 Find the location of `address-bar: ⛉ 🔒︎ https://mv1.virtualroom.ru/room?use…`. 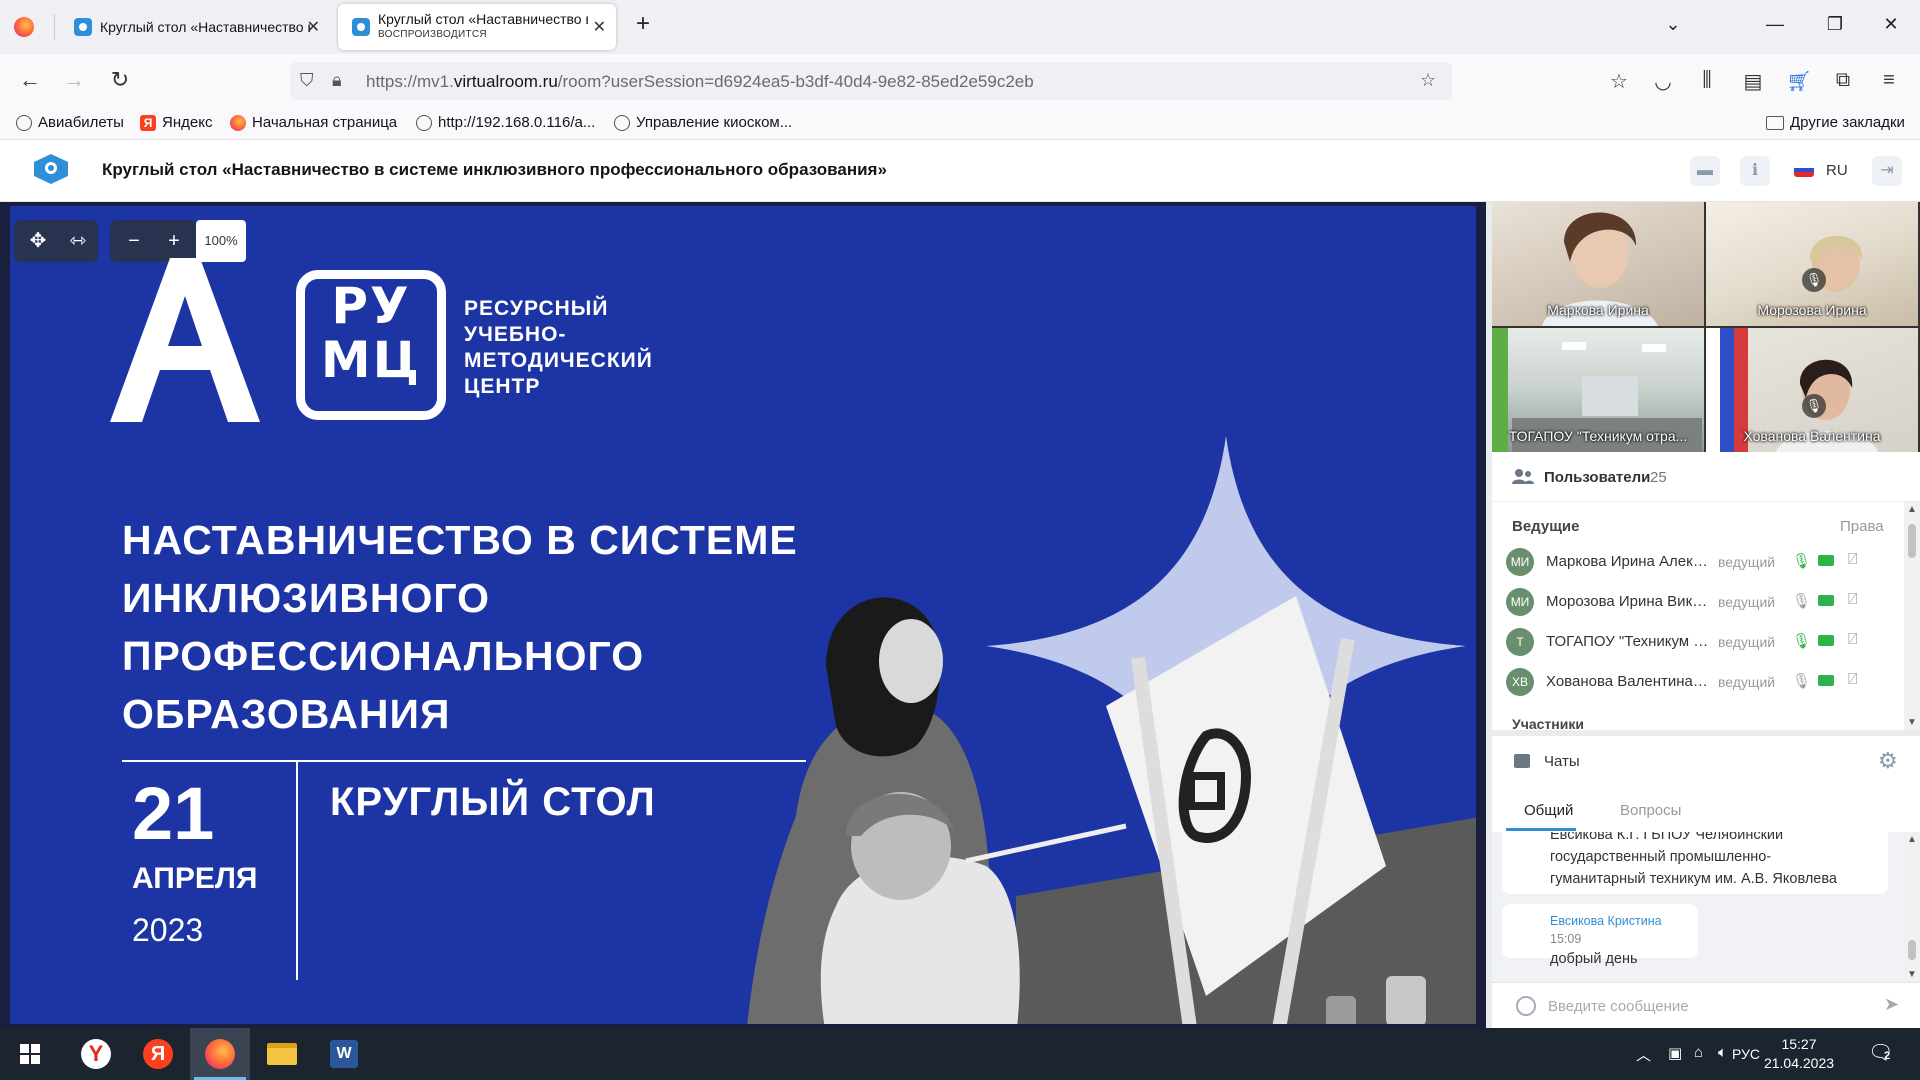

address-bar: ⛉ 🔒︎ https://mv1.virtualroom.ru/room?use… is located at coordinates (871, 81).